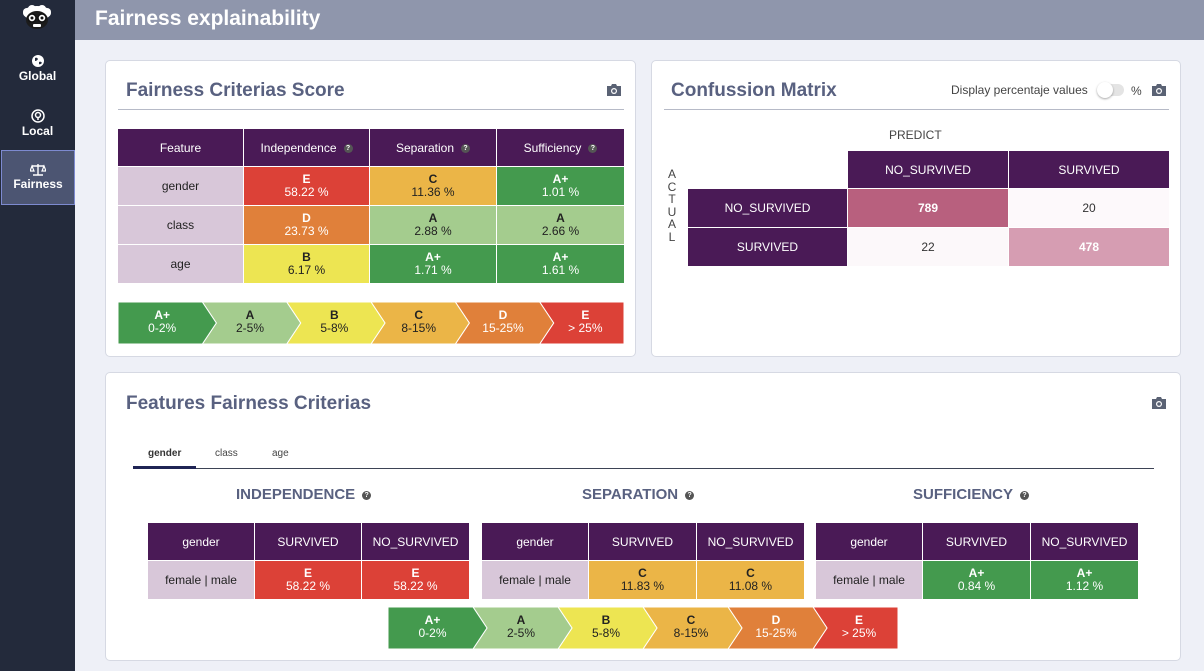 The height and width of the screenshot is (671, 1204). Describe the element at coordinates (503, 328) in the screenshot. I see `legend-range: 15-25%` at that location.